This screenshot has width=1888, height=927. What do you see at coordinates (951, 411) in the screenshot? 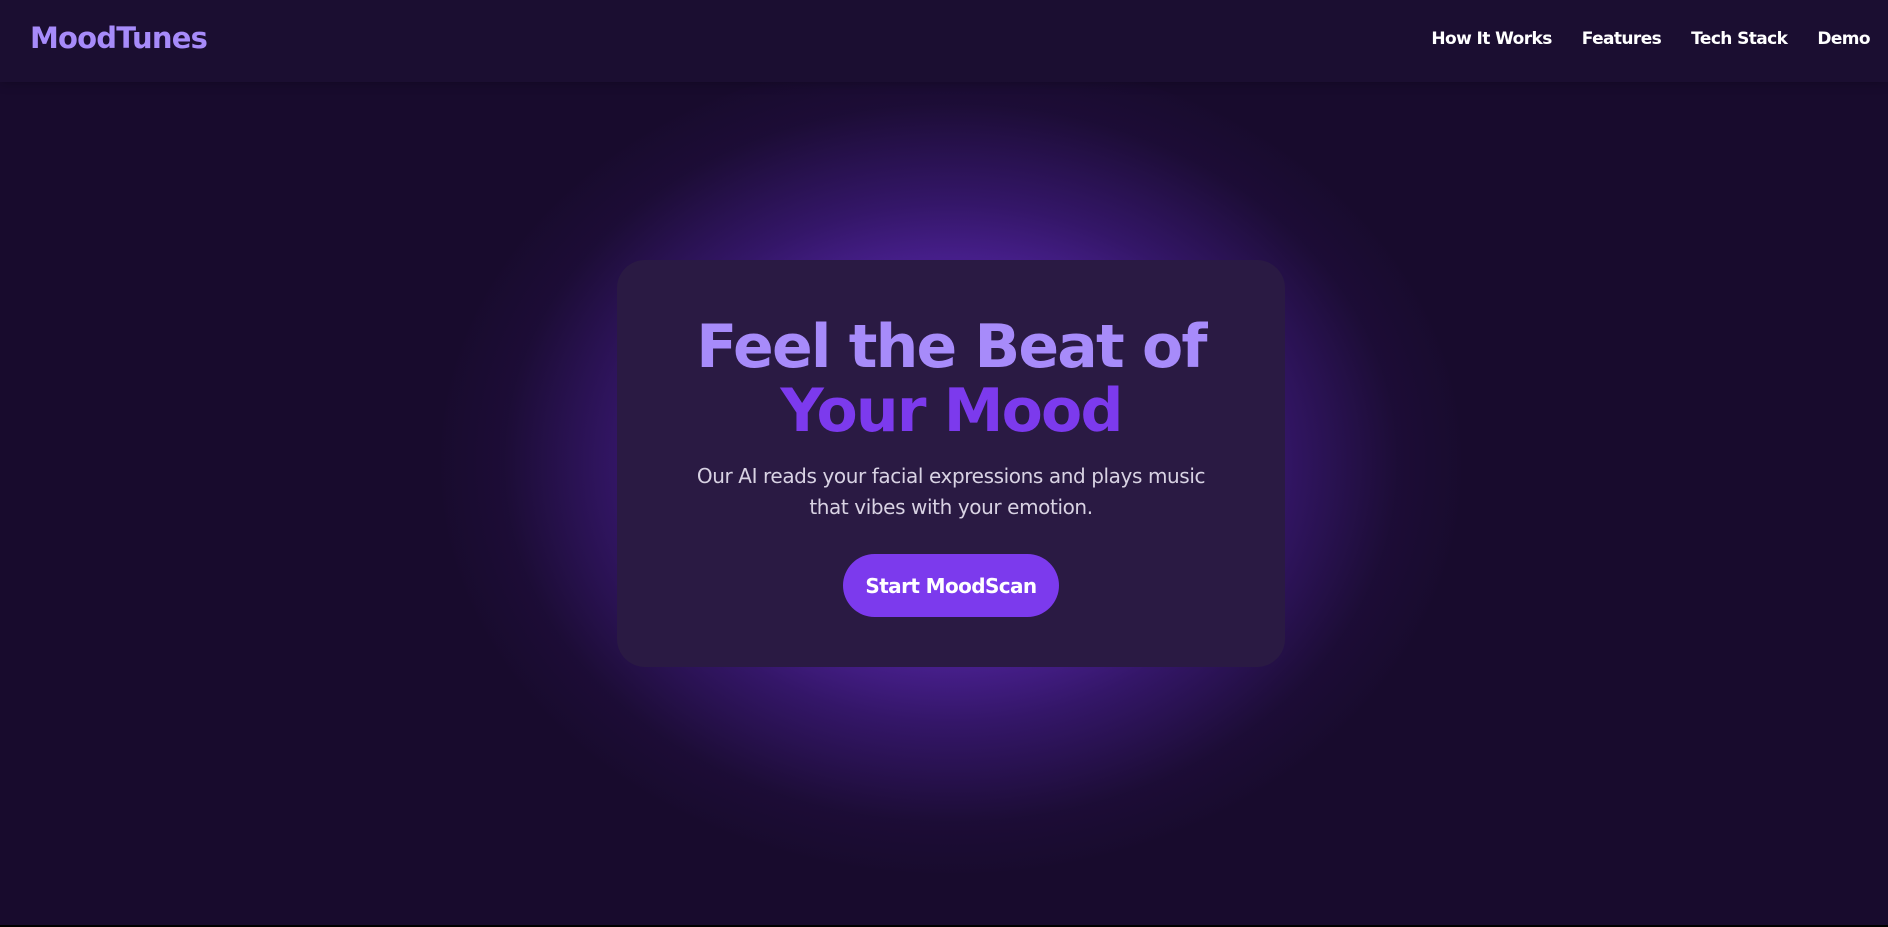
I see `headline-line-2: Your Mood` at bounding box center [951, 411].